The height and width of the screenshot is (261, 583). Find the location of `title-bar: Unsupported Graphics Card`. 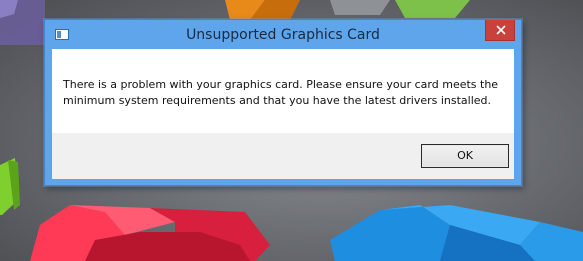

title-bar: Unsupported Graphics Card is located at coordinates (283, 34).